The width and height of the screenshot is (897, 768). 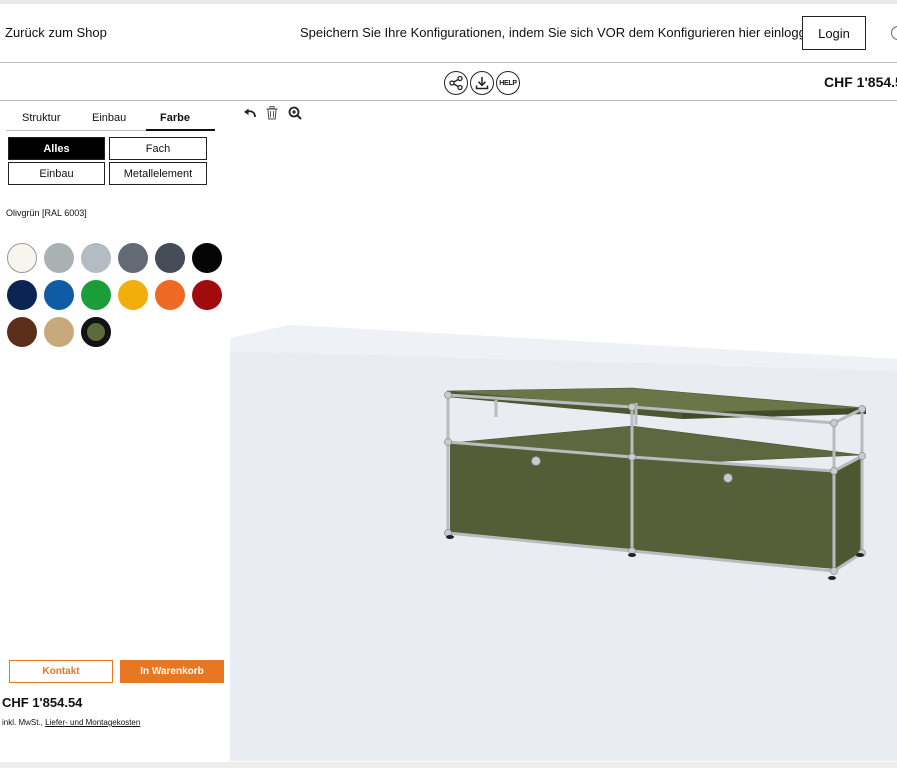 What do you see at coordinates (56, 148) in the screenshot?
I see `filter-alles-button: Alles` at bounding box center [56, 148].